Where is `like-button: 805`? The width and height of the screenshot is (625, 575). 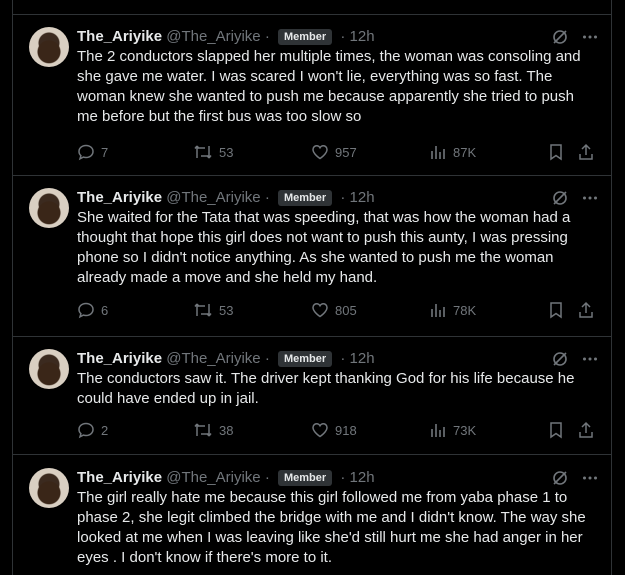 like-button: 805 is located at coordinates (334, 310).